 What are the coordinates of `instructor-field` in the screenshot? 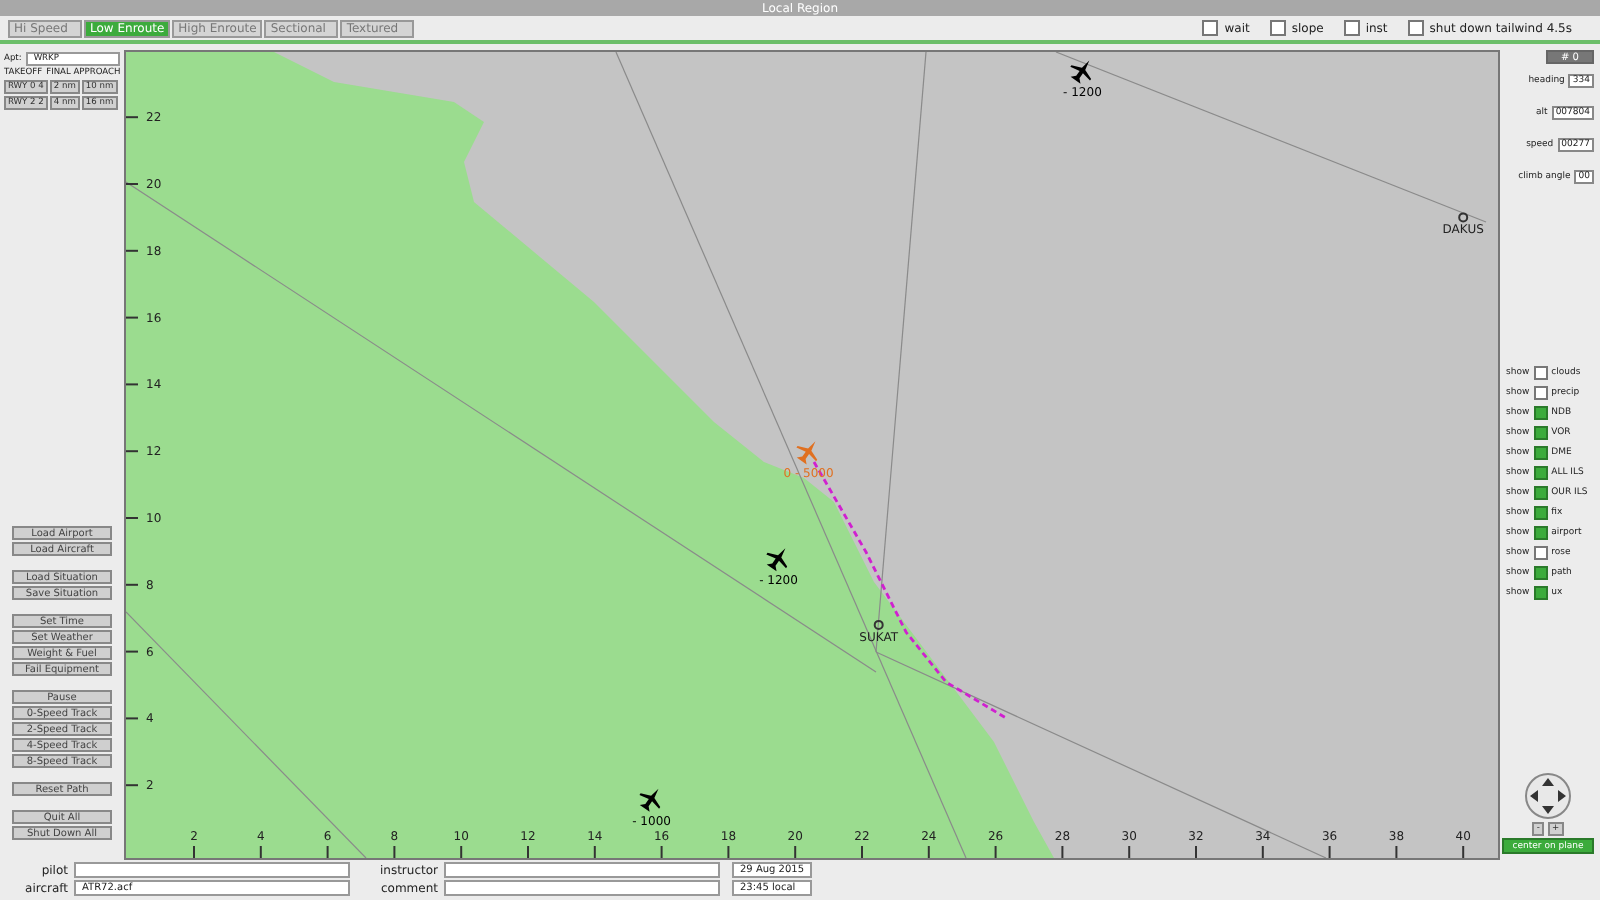 It's located at (582, 870).